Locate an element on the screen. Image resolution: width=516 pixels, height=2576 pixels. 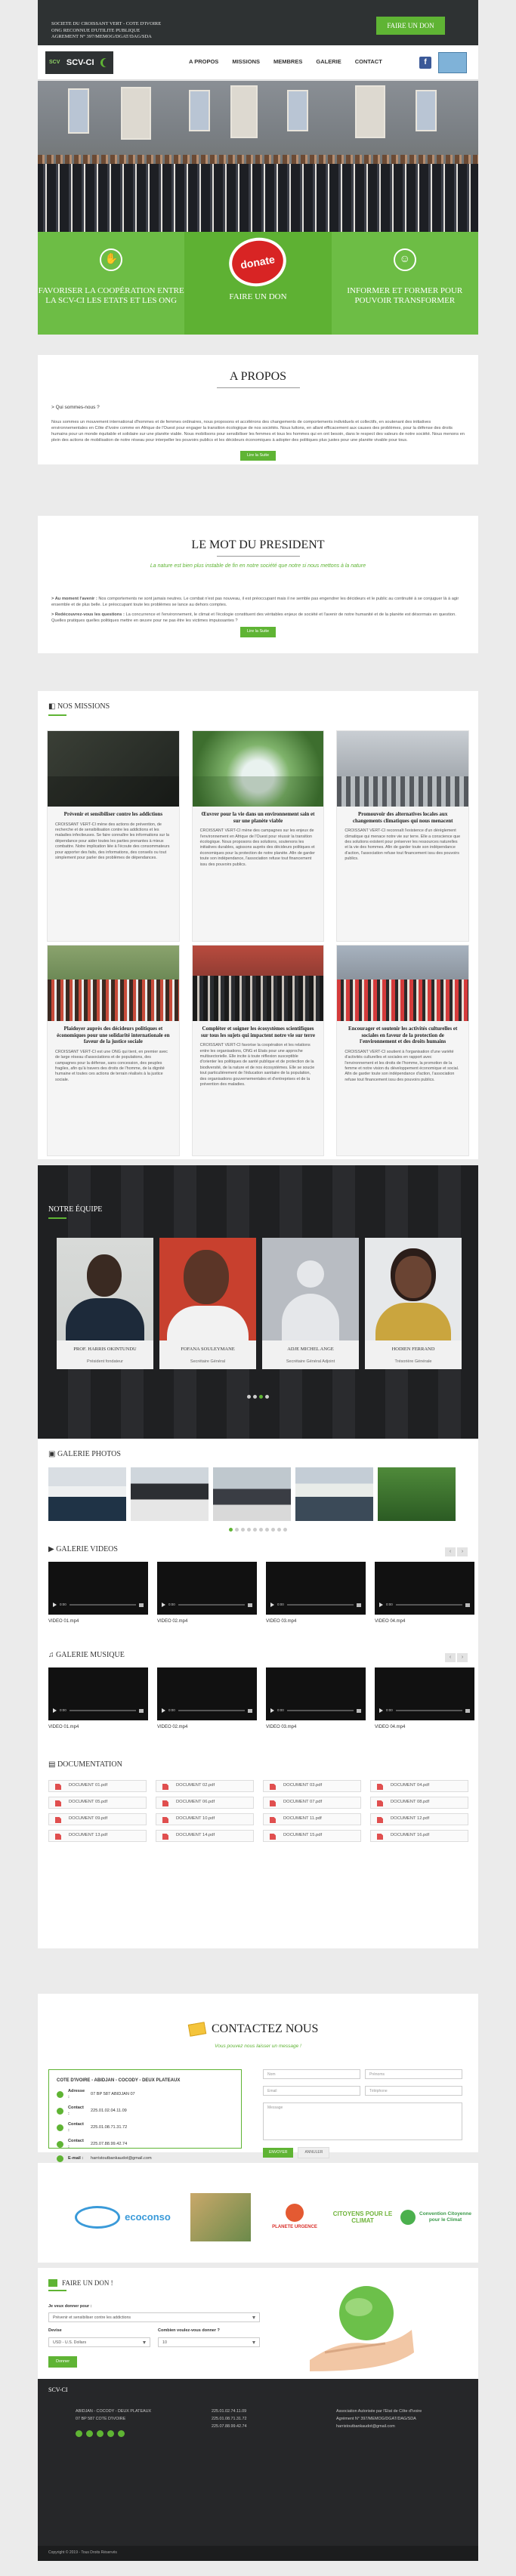
video-player: 0:00 VIDEO 02.mp4 is located at coordinates (207, 1593).